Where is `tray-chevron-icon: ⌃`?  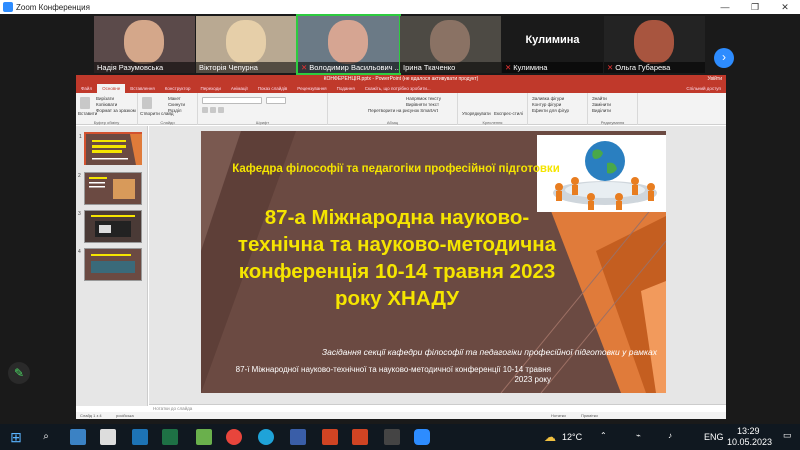
tray-chevron-icon: ⌃ is located at coordinates (603, 435).